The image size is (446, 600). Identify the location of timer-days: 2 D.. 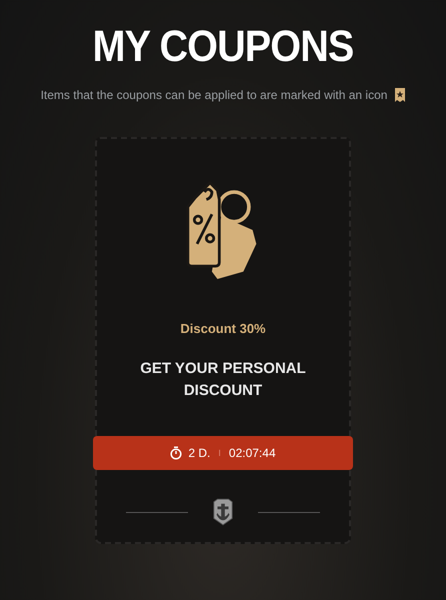
(199, 453).